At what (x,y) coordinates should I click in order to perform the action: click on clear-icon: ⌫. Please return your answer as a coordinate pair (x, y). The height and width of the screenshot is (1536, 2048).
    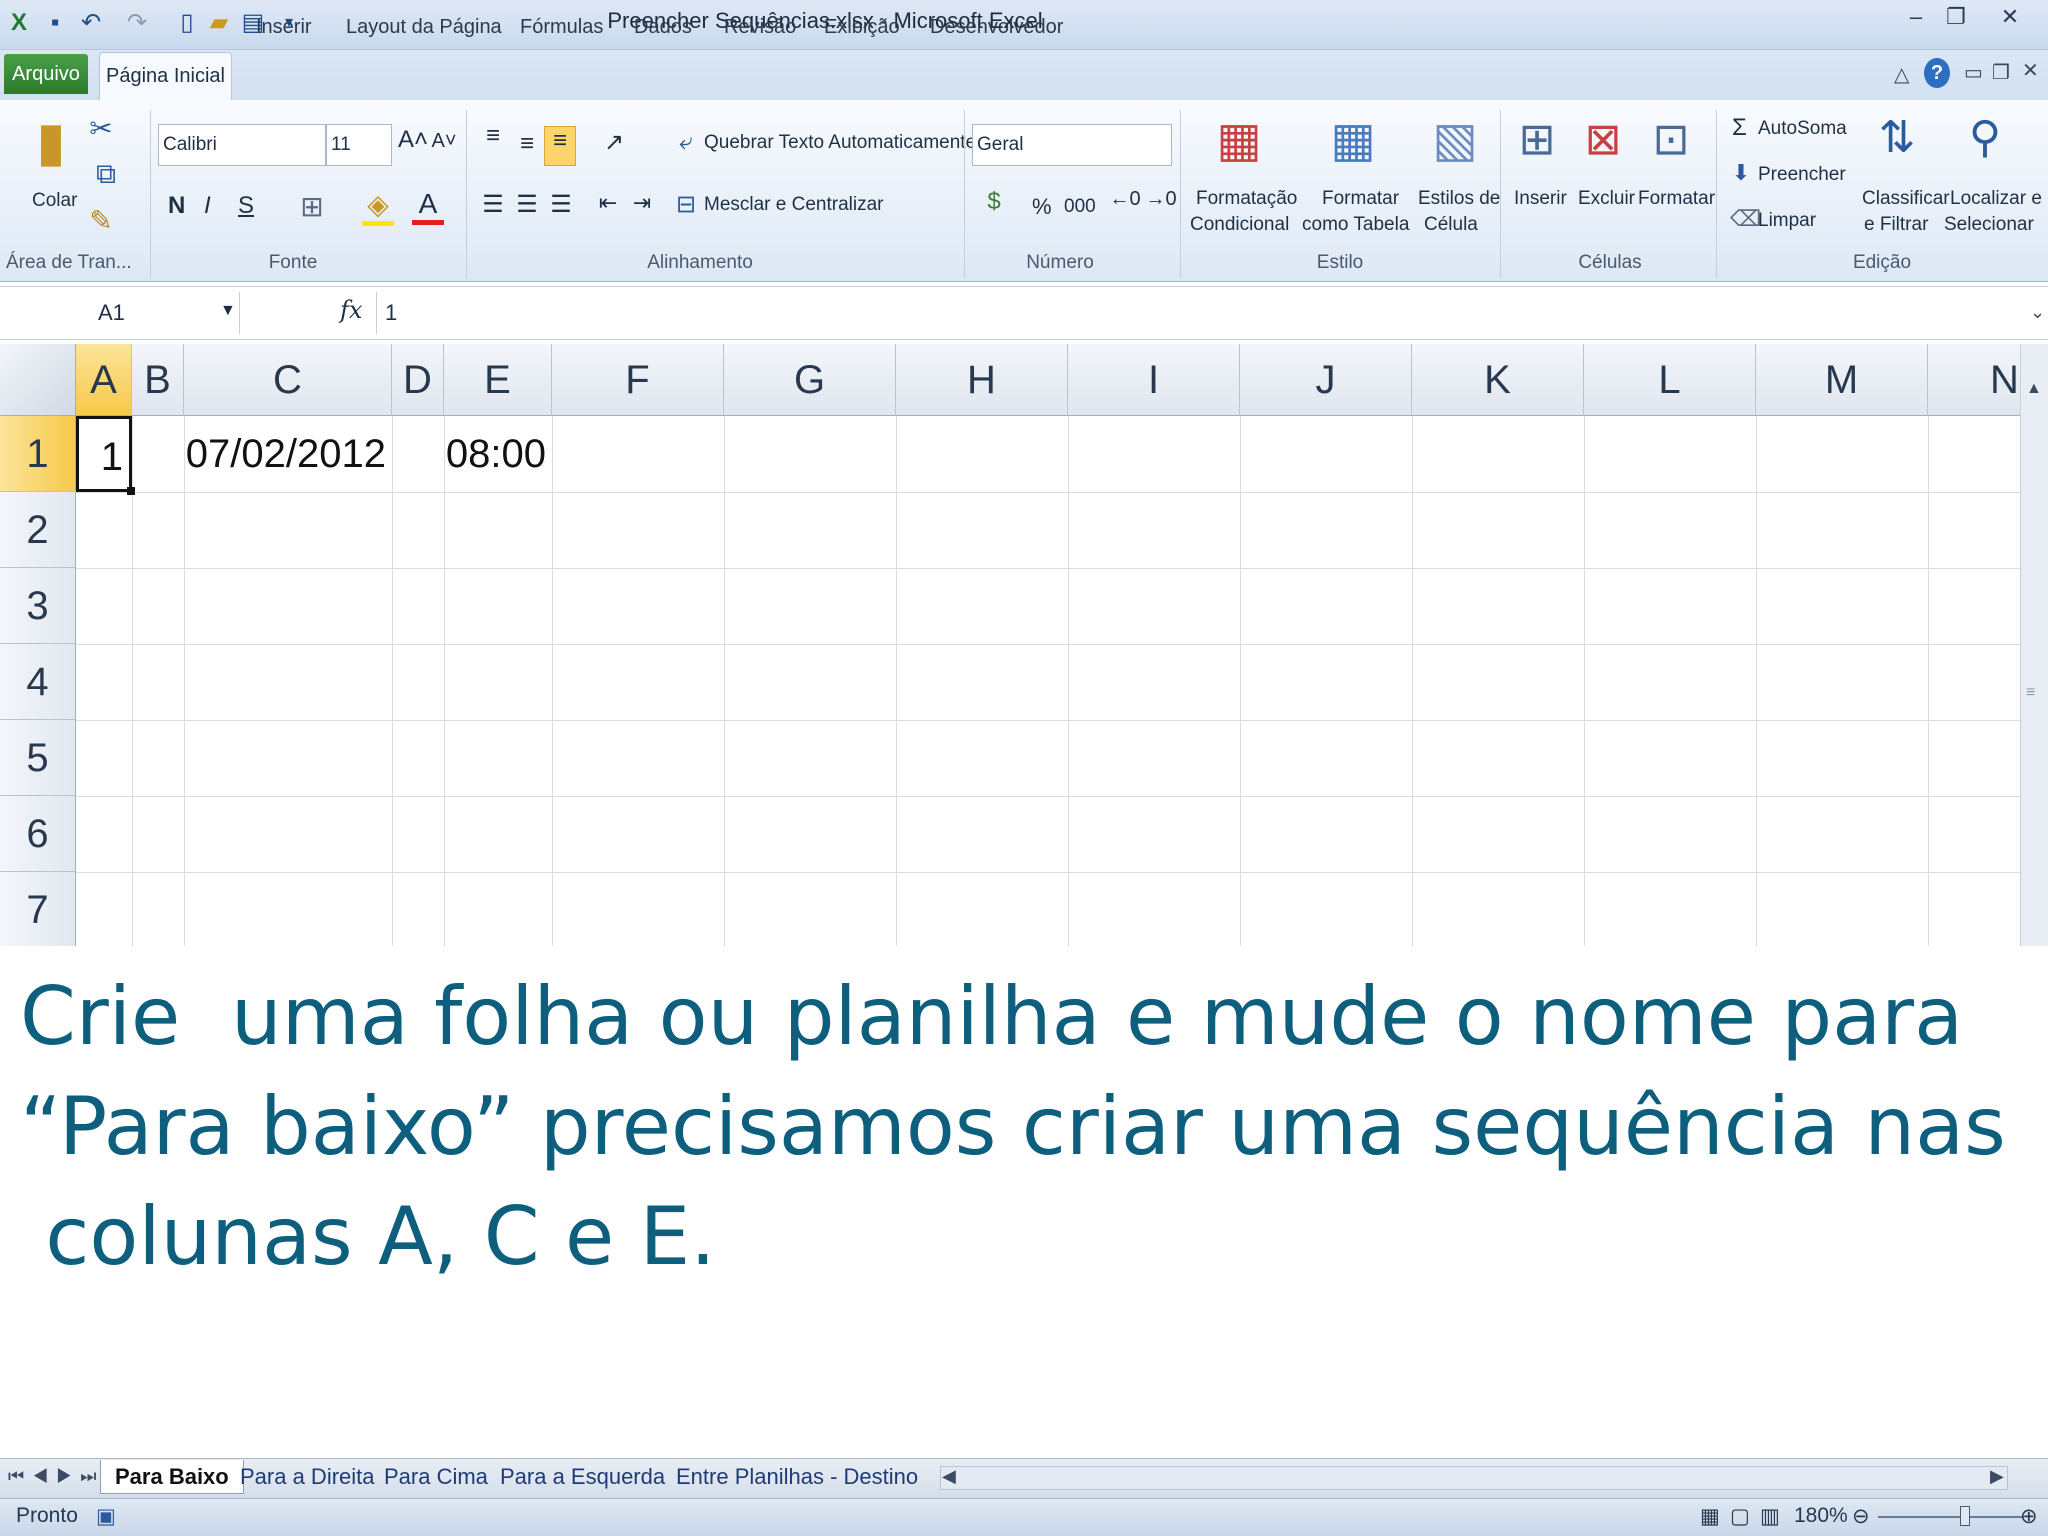
    Looking at the image, I should click on (1745, 219).